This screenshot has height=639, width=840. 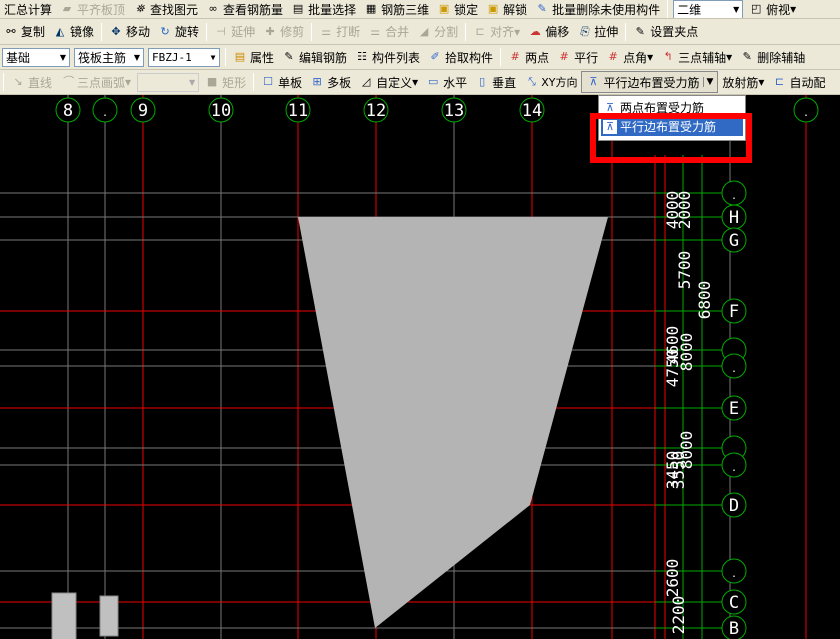 I want to click on label: 筏板主筋, so click(x=102, y=57).